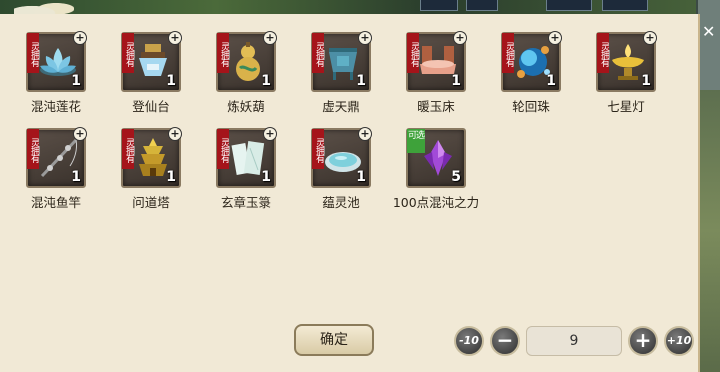 The height and width of the screenshot is (372, 720). I want to click on minus-button: −, so click(505, 341).